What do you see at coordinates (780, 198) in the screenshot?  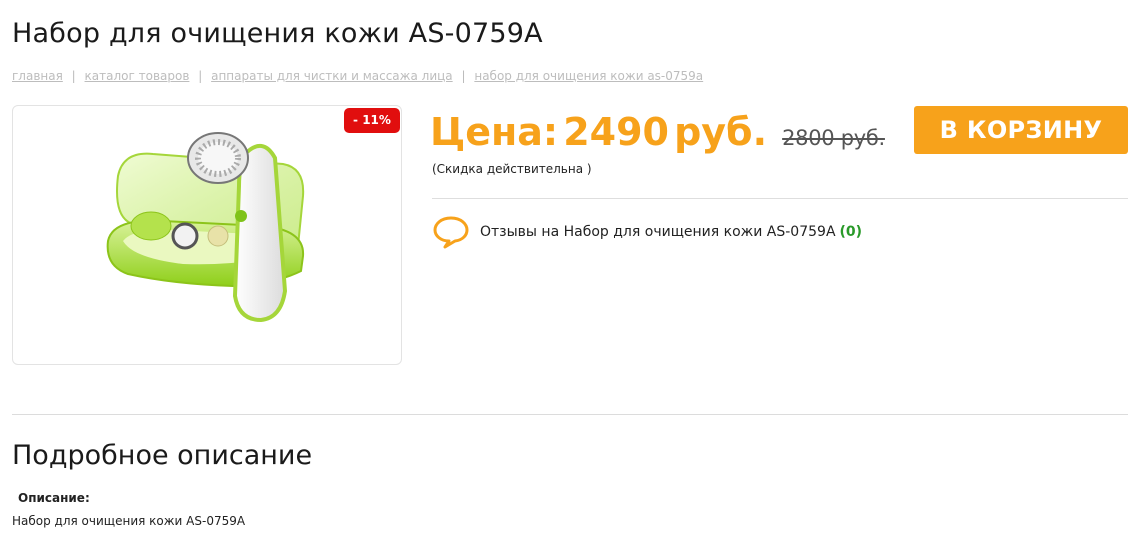 I see `divider` at bounding box center [780, 198].